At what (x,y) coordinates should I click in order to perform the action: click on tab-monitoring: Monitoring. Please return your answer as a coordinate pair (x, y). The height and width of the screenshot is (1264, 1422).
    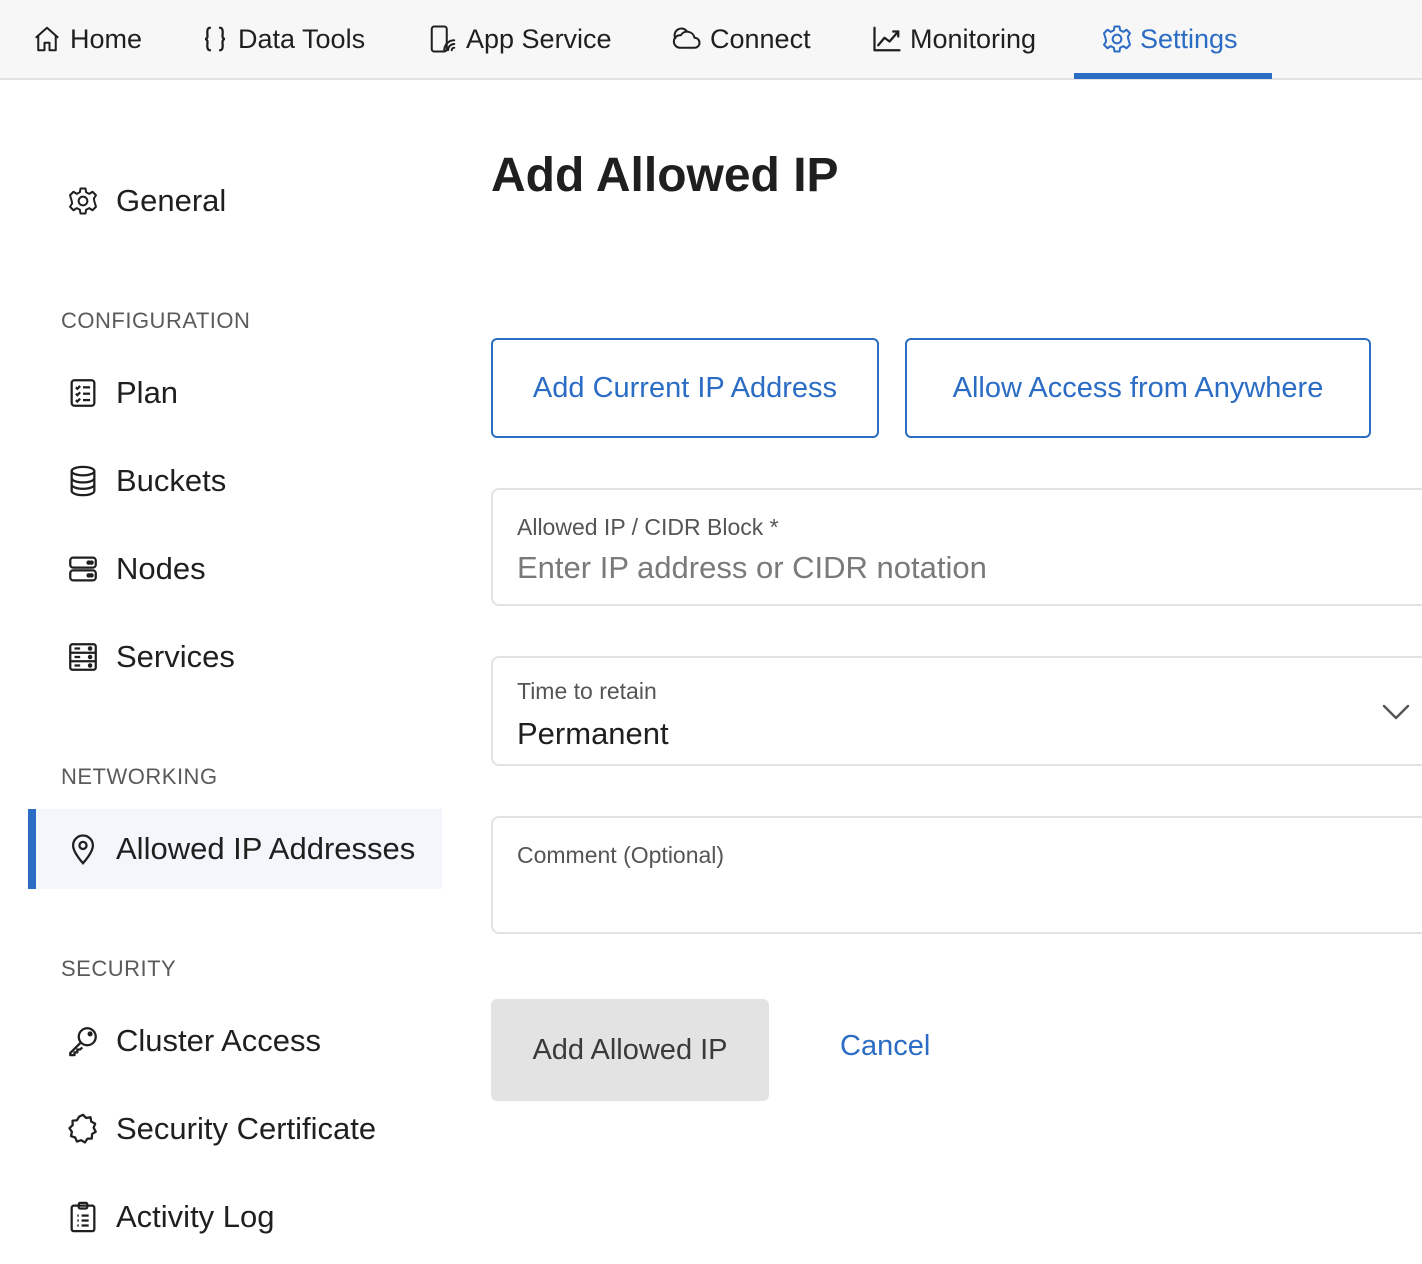
    Looking at the image, I should click on (954, 39).